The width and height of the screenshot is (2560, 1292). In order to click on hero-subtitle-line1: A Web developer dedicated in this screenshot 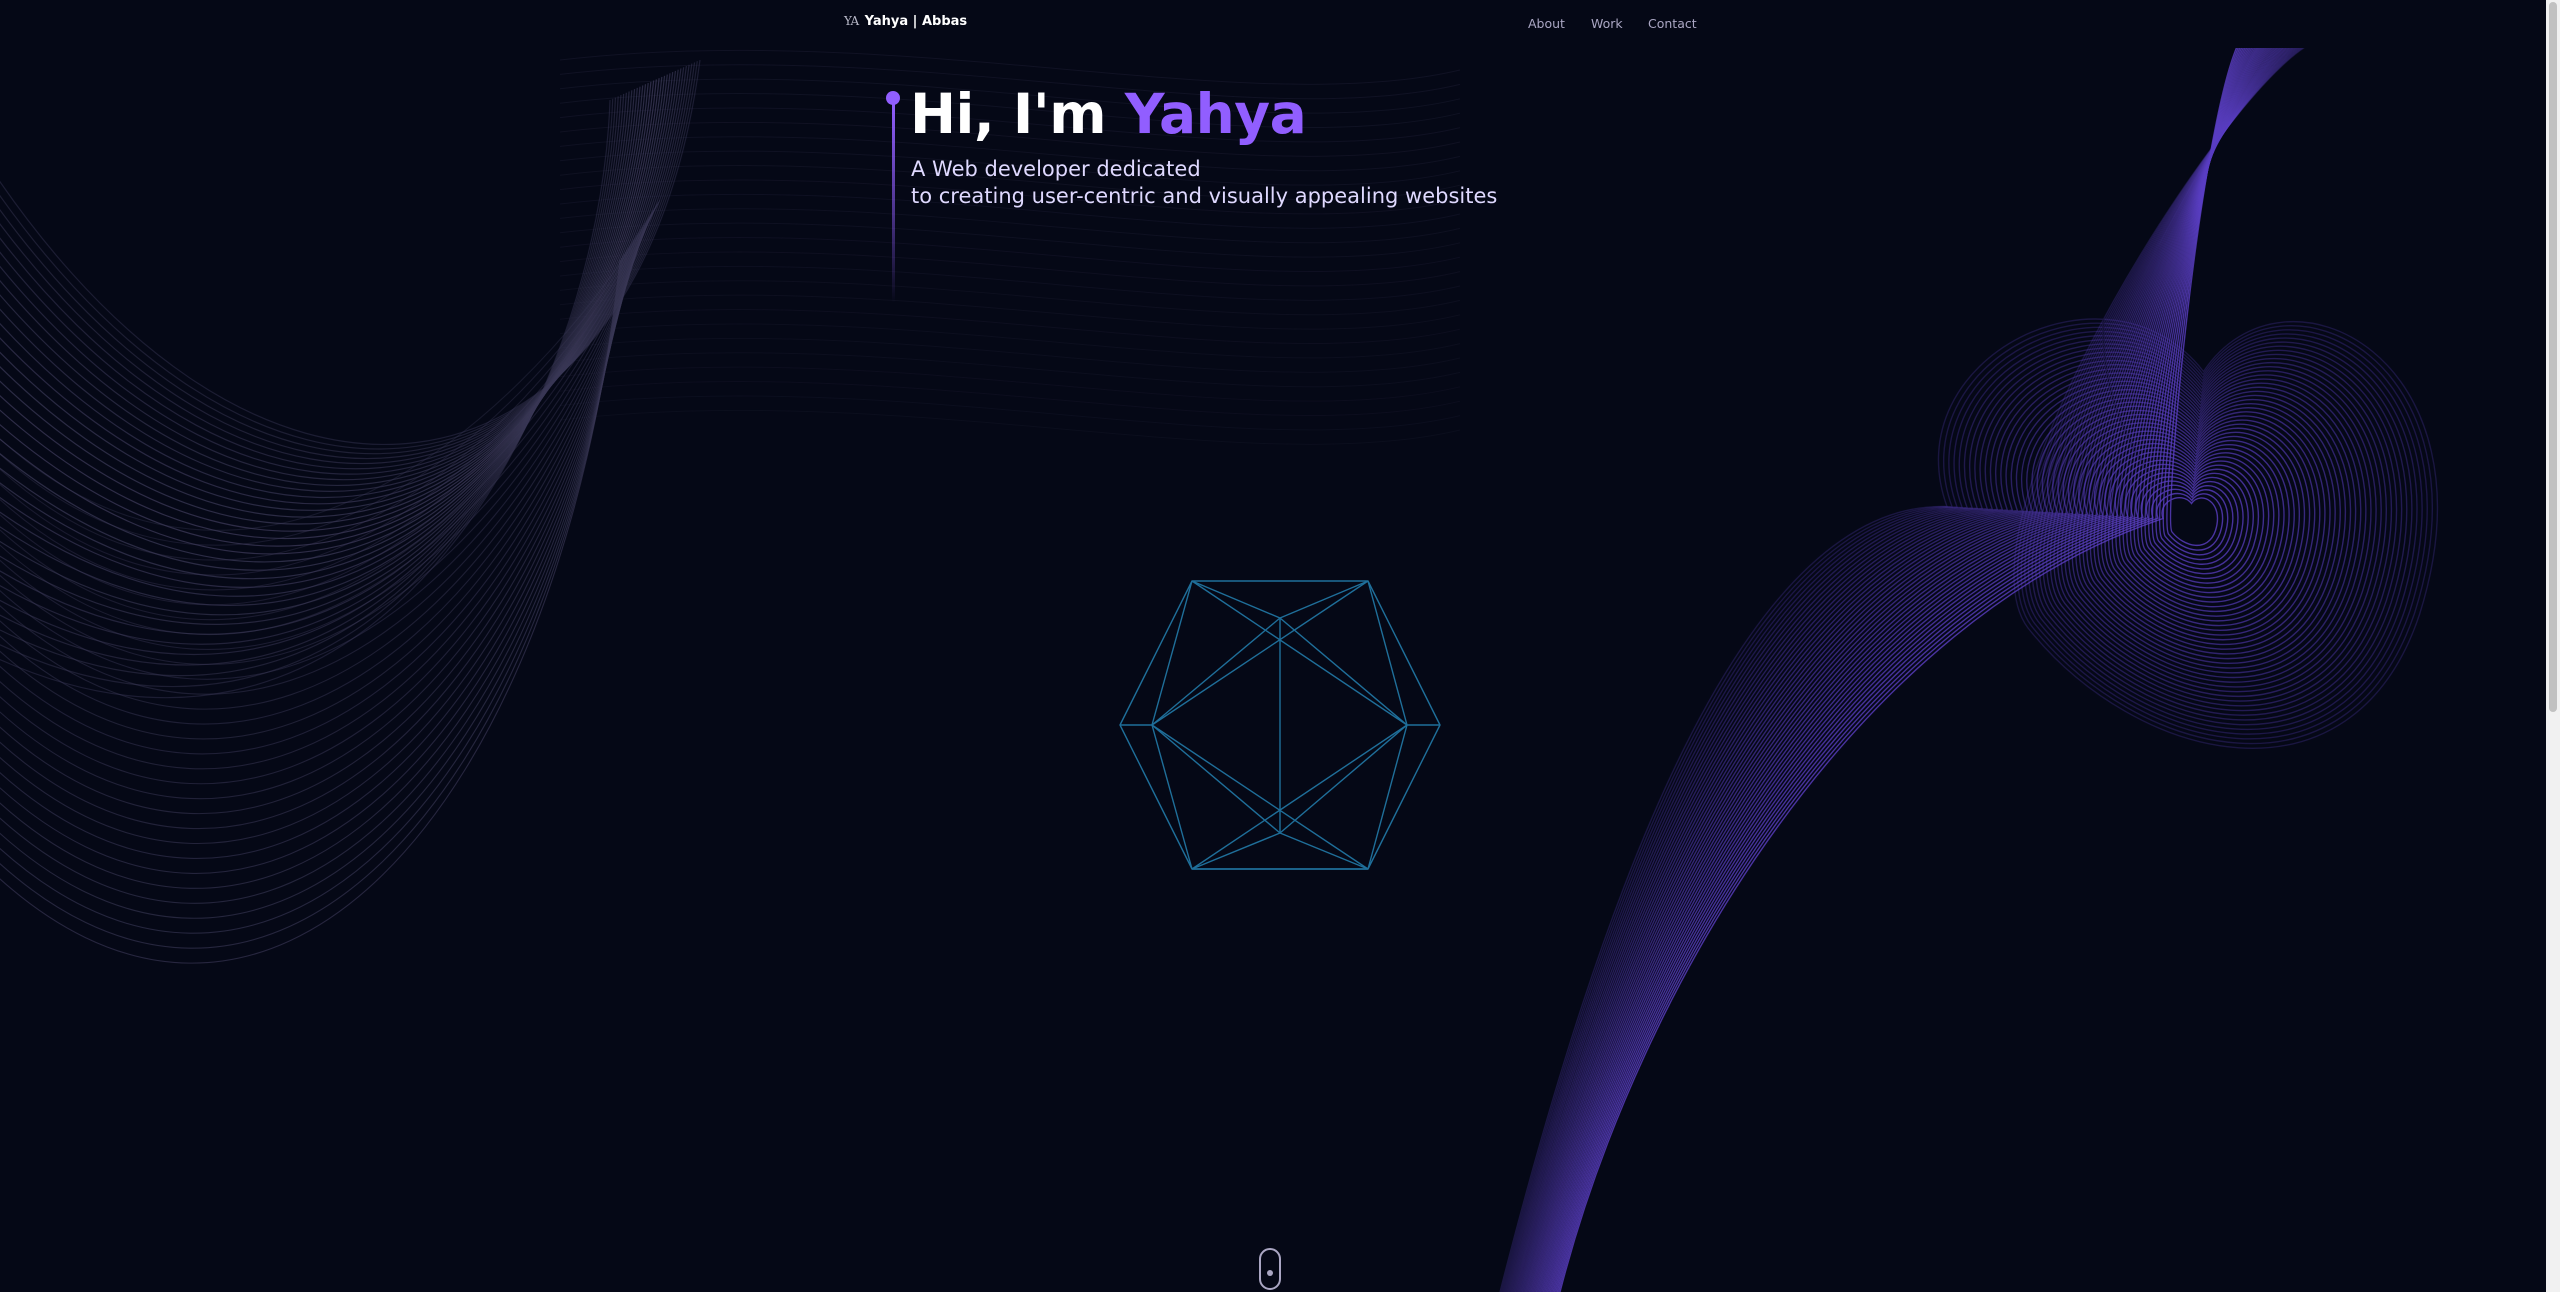, I will do `click(1056, 169)`.